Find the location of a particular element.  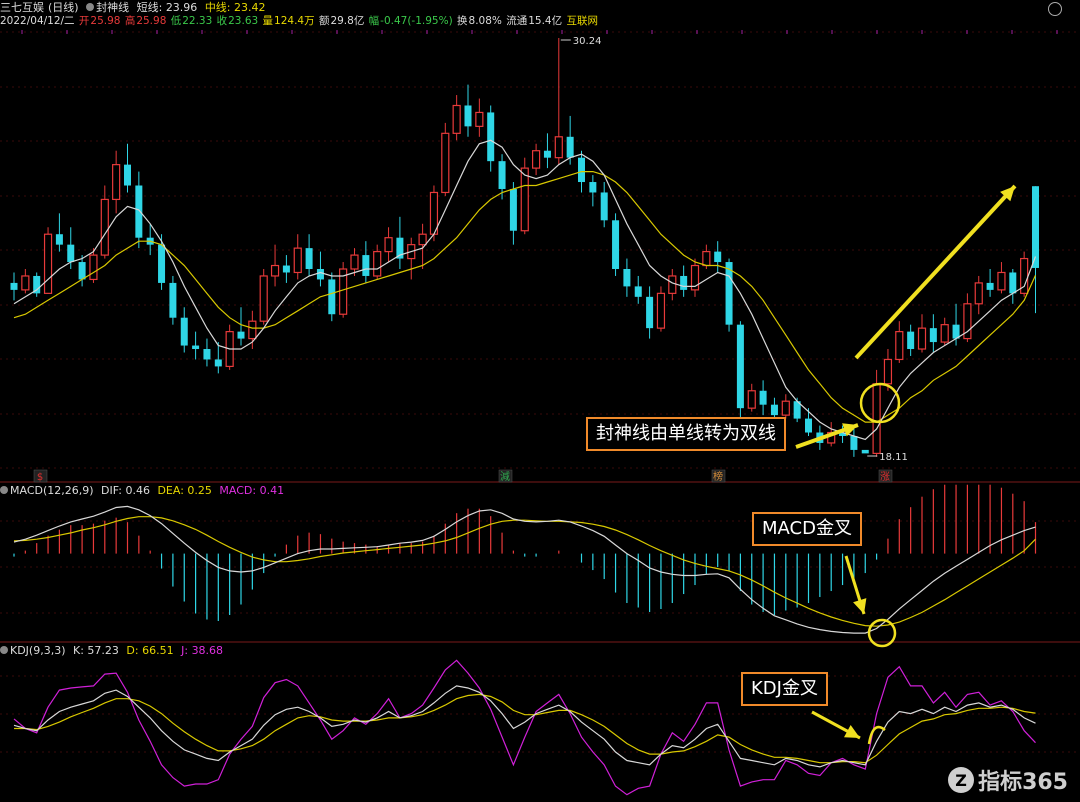

event-tag: 減 is located at coordinates (505, 476).